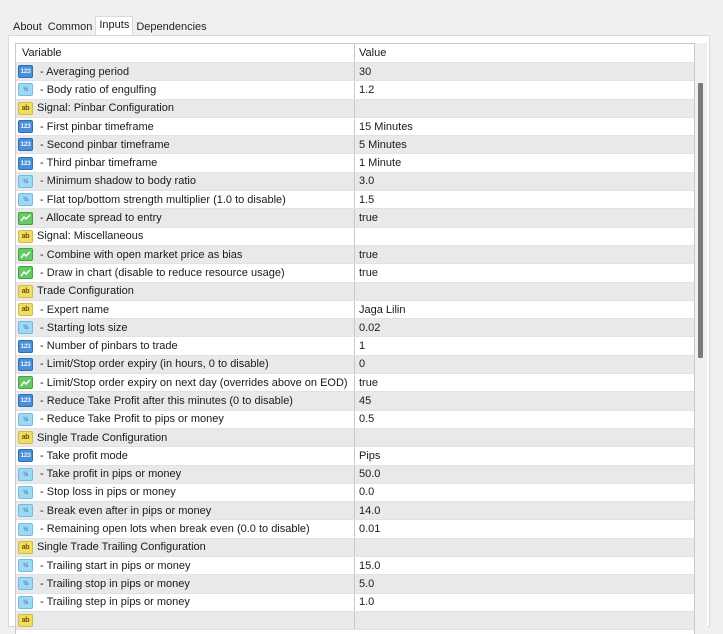 This screenshot has height=634, width=723. What do you see at coordinates (700, 220) in the screenshot?
I see `scrollbar-thumb` at bounding box center [700, 220].